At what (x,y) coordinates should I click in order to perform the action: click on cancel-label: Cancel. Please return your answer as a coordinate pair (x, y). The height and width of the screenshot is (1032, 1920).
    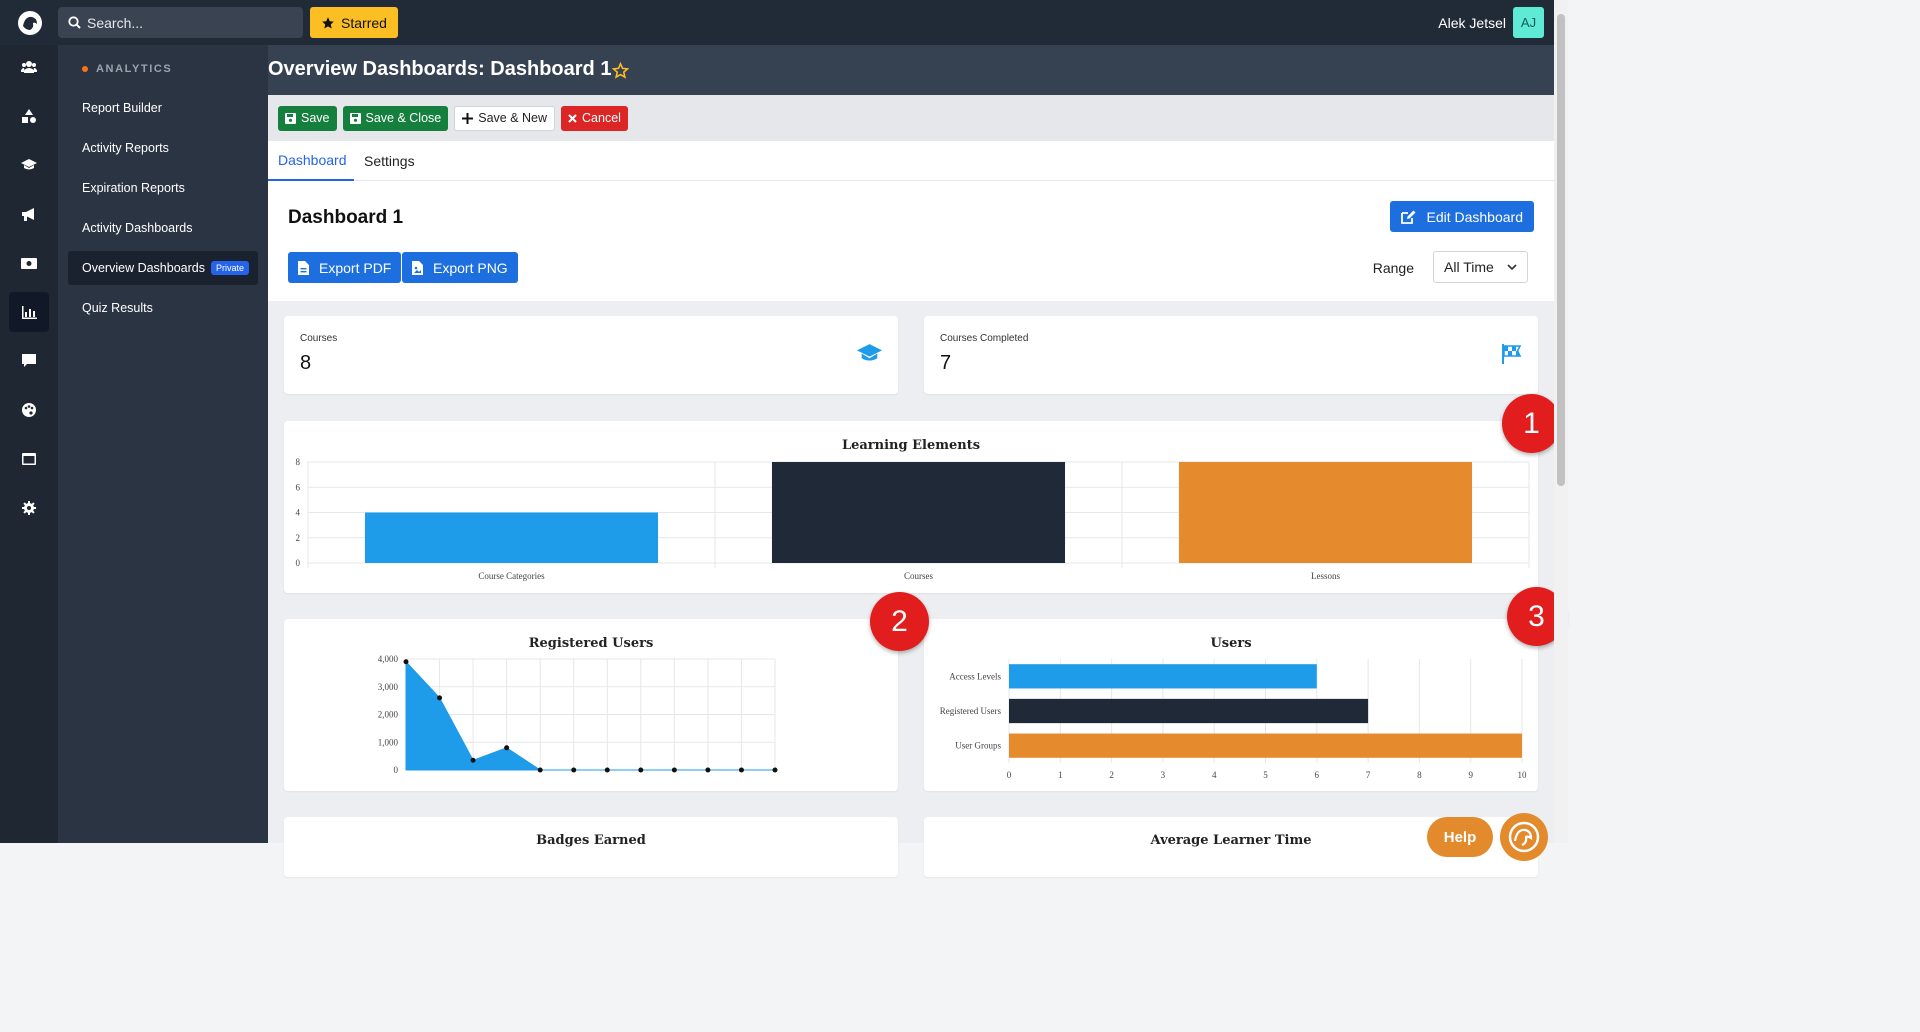
    Looking at the image, I should click on (601, 118).